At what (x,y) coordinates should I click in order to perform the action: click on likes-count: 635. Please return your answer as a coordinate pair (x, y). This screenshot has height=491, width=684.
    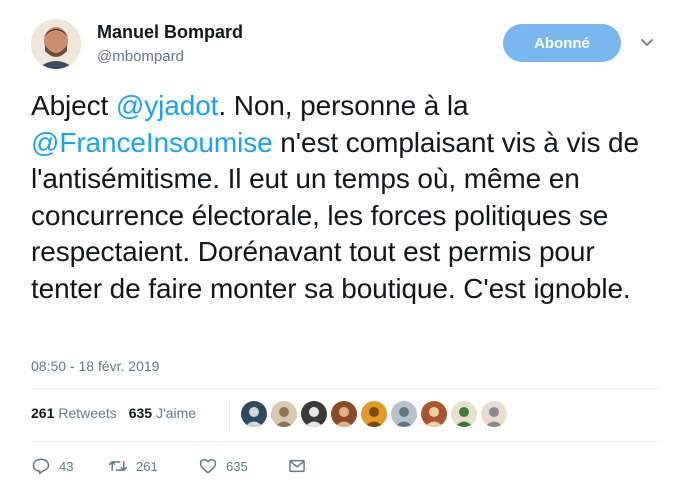
    Looking at the image, I should click on (140, 413).